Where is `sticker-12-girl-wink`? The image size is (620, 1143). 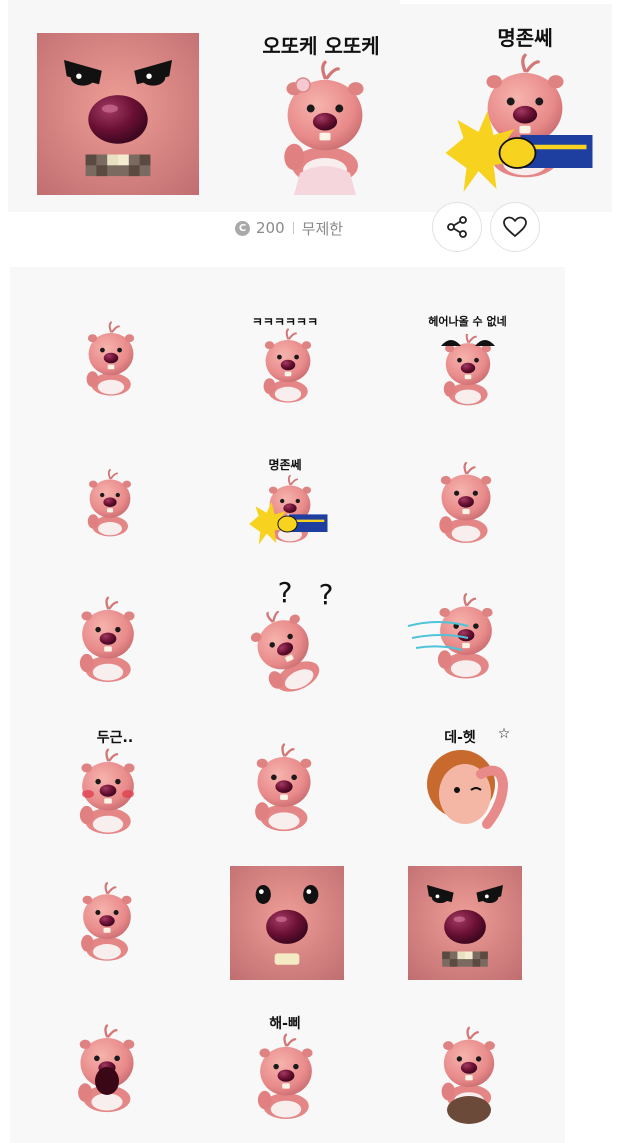
sticker-12-girl-wink is located at coordinates (462, 791).